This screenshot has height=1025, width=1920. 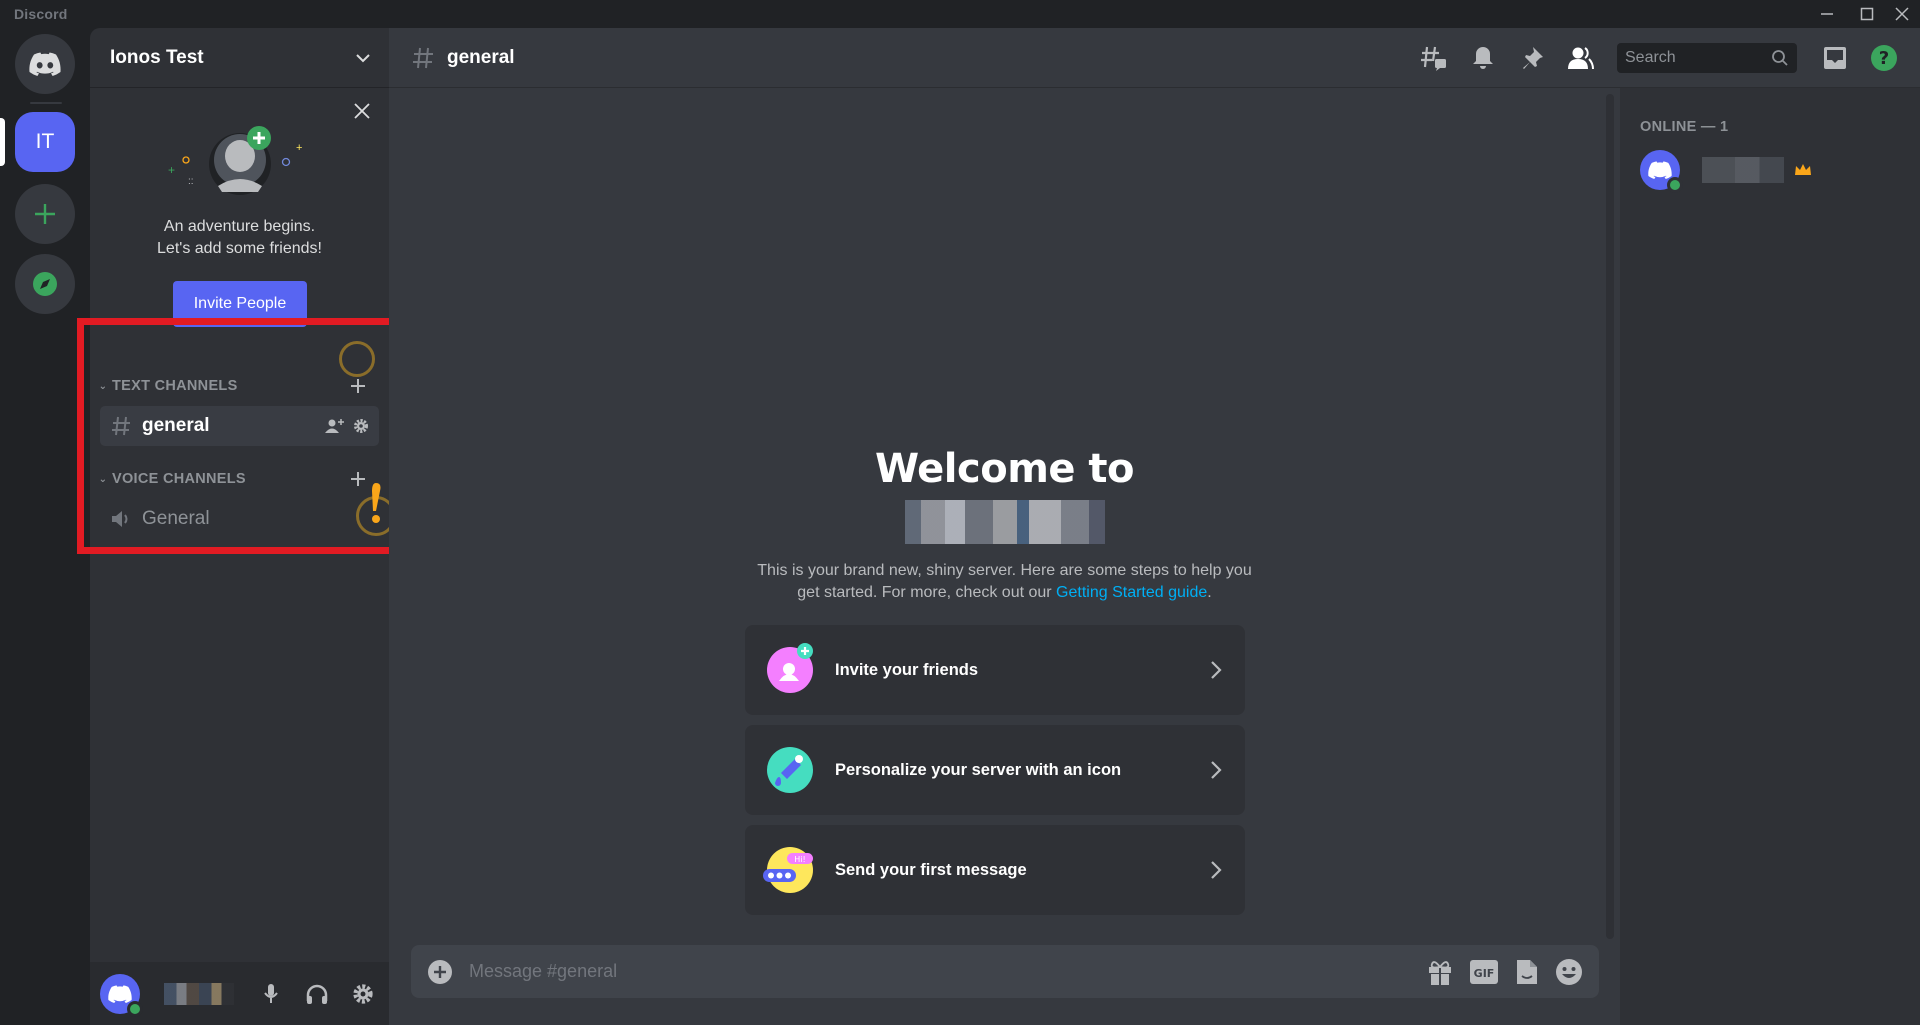 I want to click on headphones-icon, so click(x=317, y=994).